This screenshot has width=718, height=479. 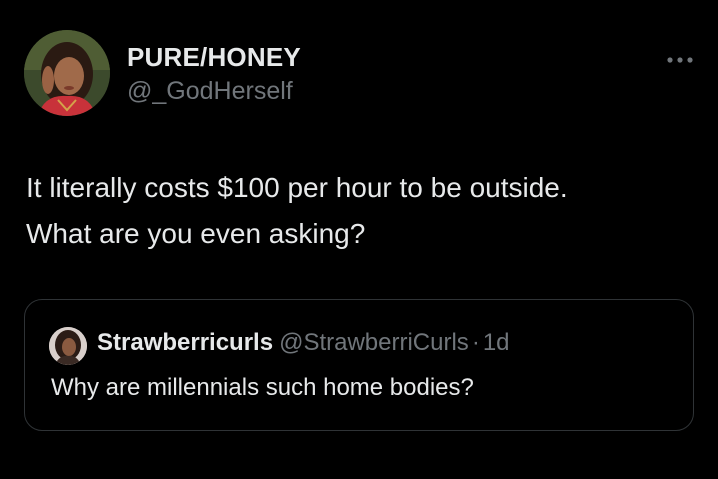 I want to click on quoted-author-display-name: Strawberricurls, so click(x=185, y=342).